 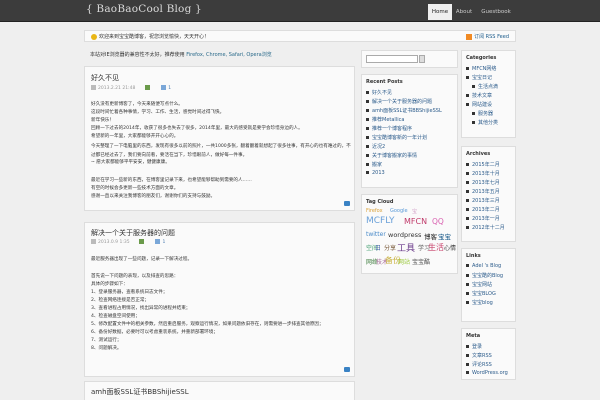 I want to click on tag-link: twitter, so click(x=376, y=234).